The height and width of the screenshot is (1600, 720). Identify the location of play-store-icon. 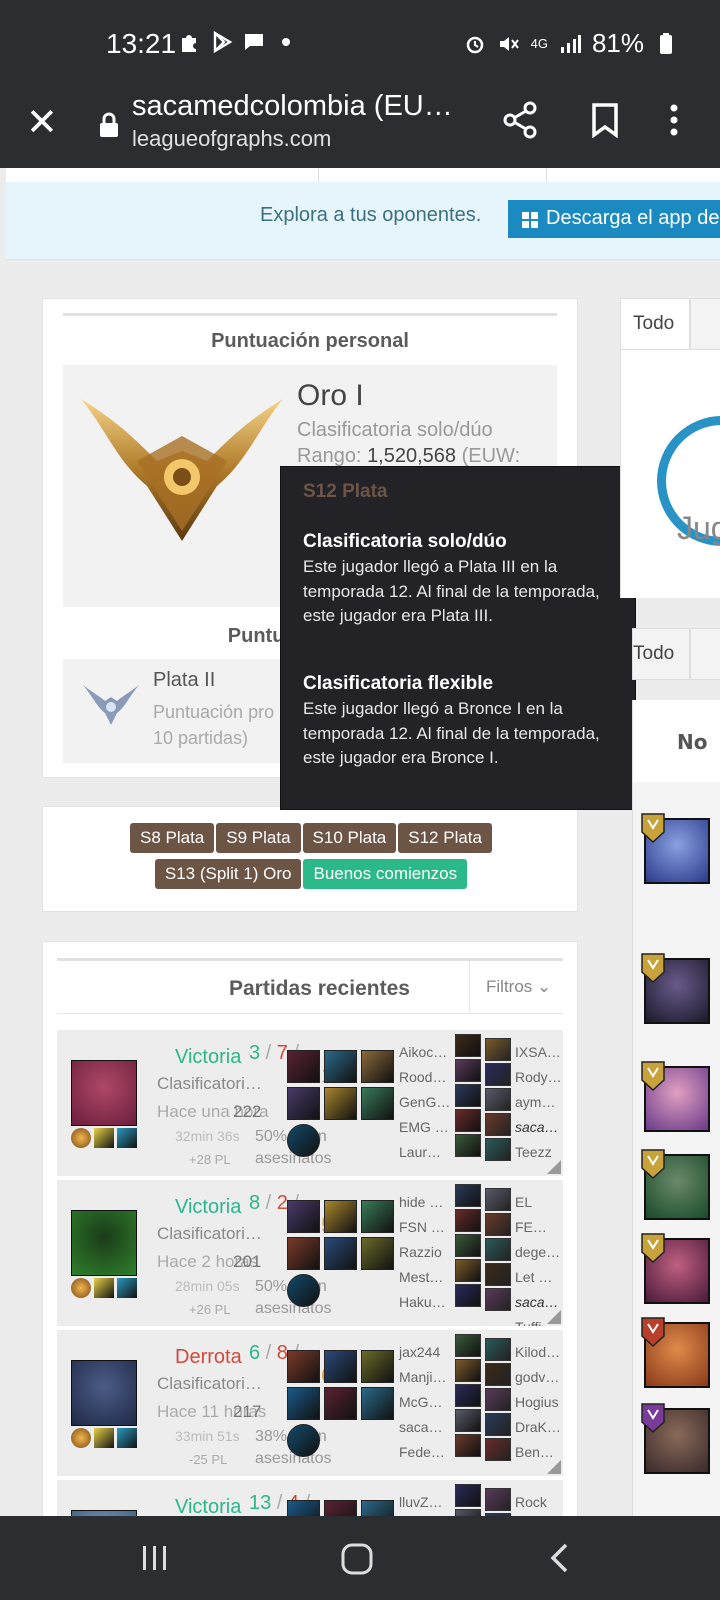
(223, 42).